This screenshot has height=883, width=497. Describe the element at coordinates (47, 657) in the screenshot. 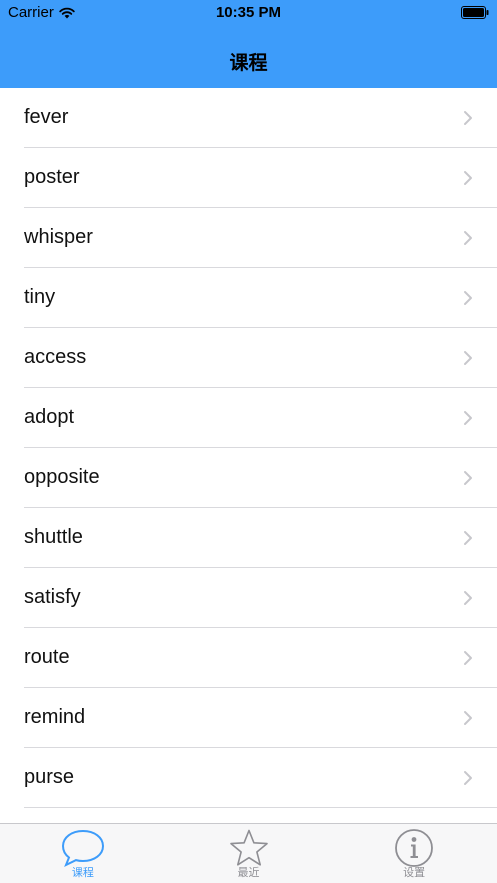

I see `list-item-label: route` at that location.